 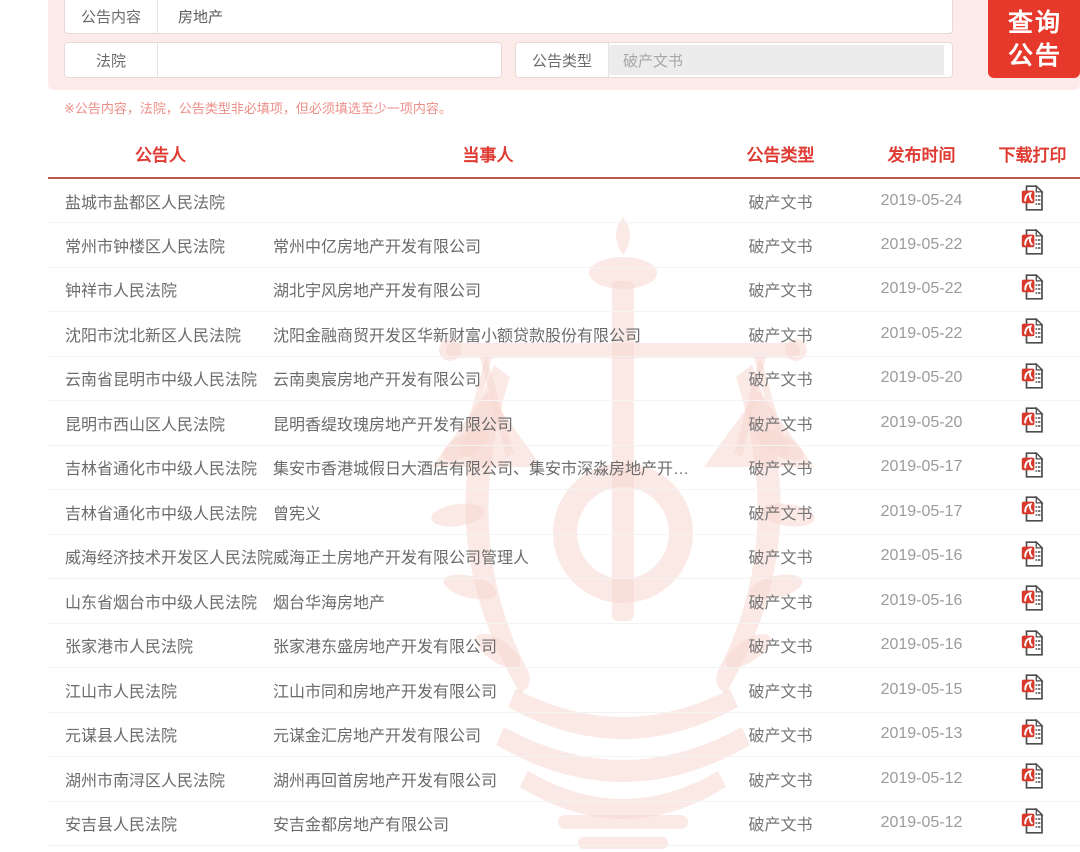 I want to click on date-cell: 2019-05-24, so click(x=921, y=200).